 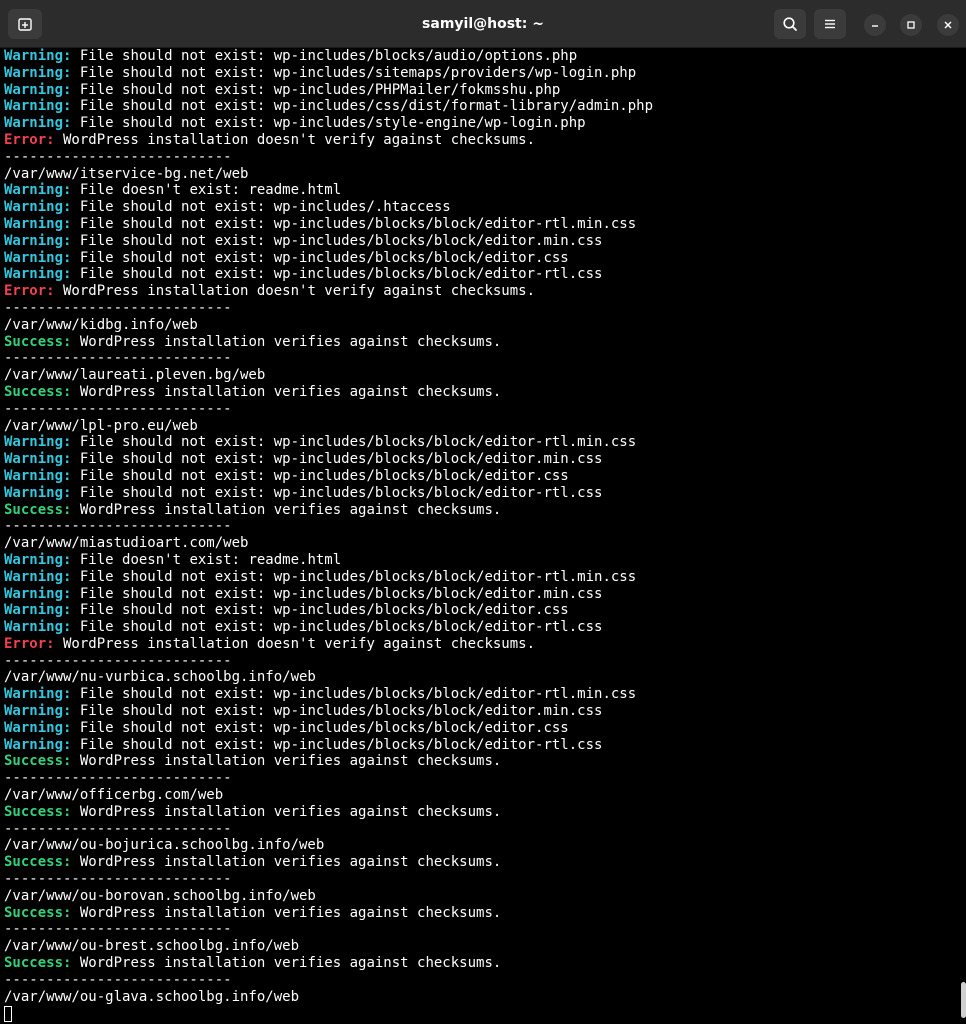 I want to click on minimize-button, so click(x=875, y=25).